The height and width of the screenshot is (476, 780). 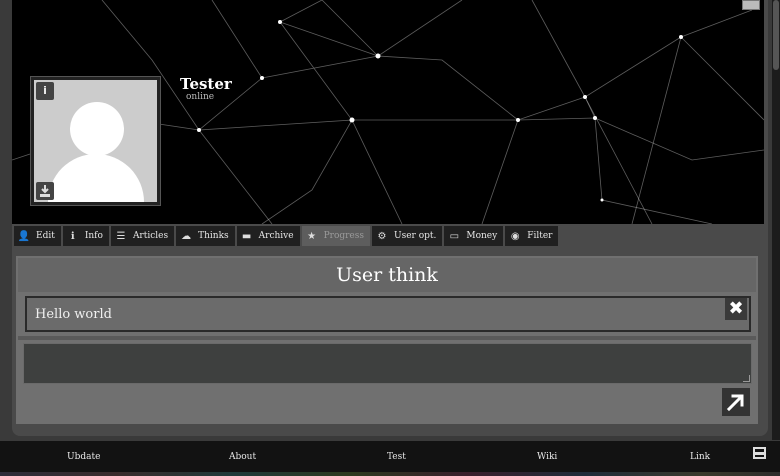 I want to click on scrollbar, so click(x=776, y=220).